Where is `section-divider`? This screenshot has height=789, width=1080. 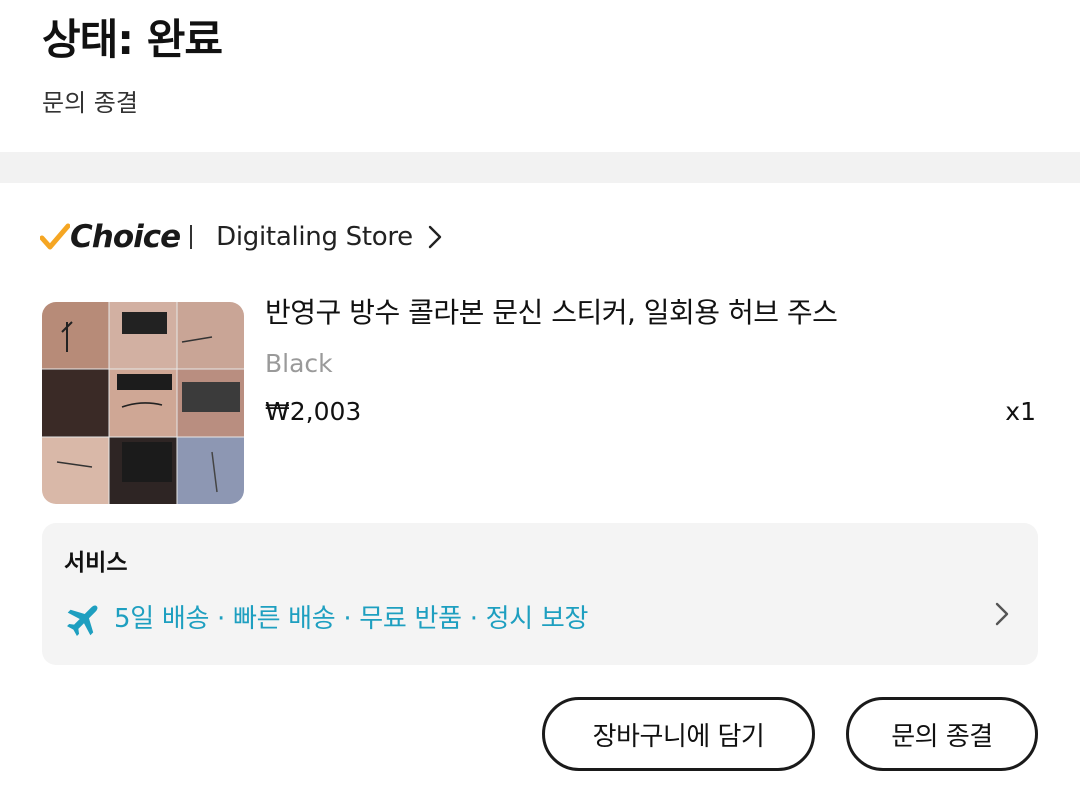 section-divider is located at coordinates (540, 167).